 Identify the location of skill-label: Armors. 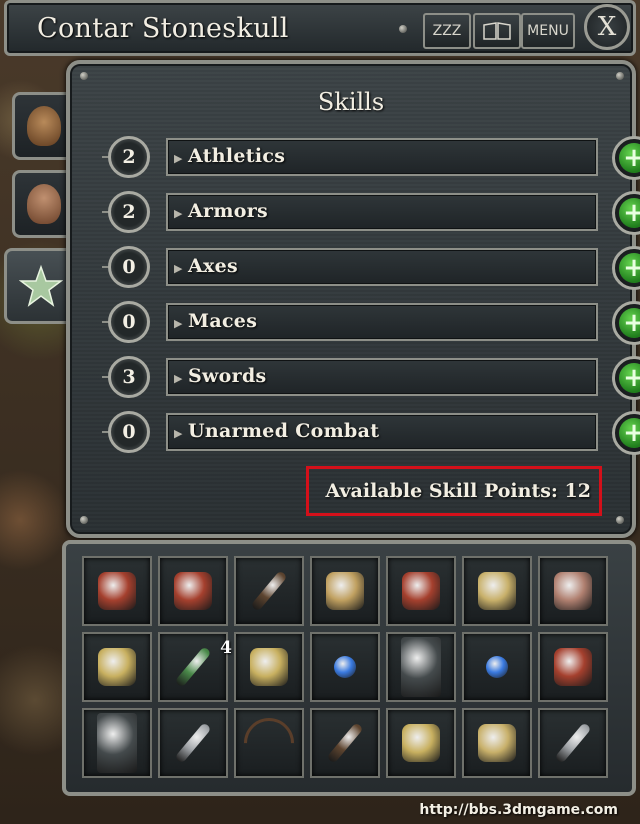
(228, 211).